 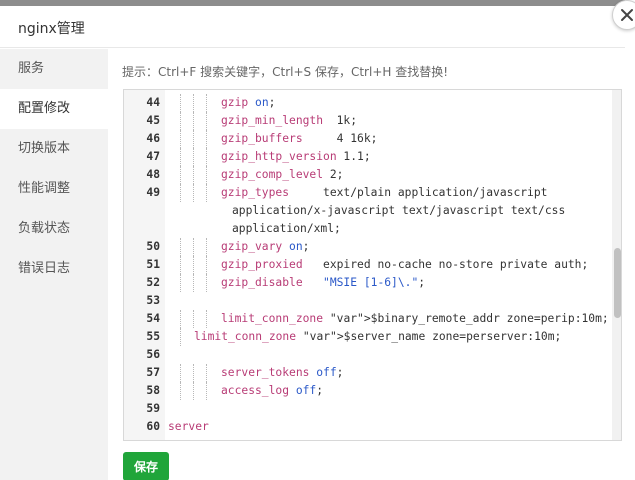 I want to click on line-number: 55, so click(x=153, y=336).